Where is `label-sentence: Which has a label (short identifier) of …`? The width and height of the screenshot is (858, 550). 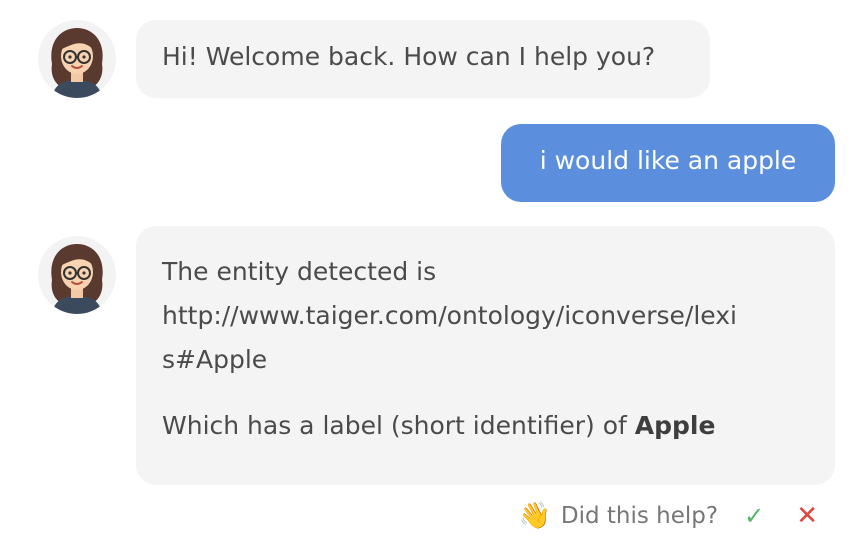
label-sentence: Which has a label (short identifier) of … is located at coordinates (485, 426).